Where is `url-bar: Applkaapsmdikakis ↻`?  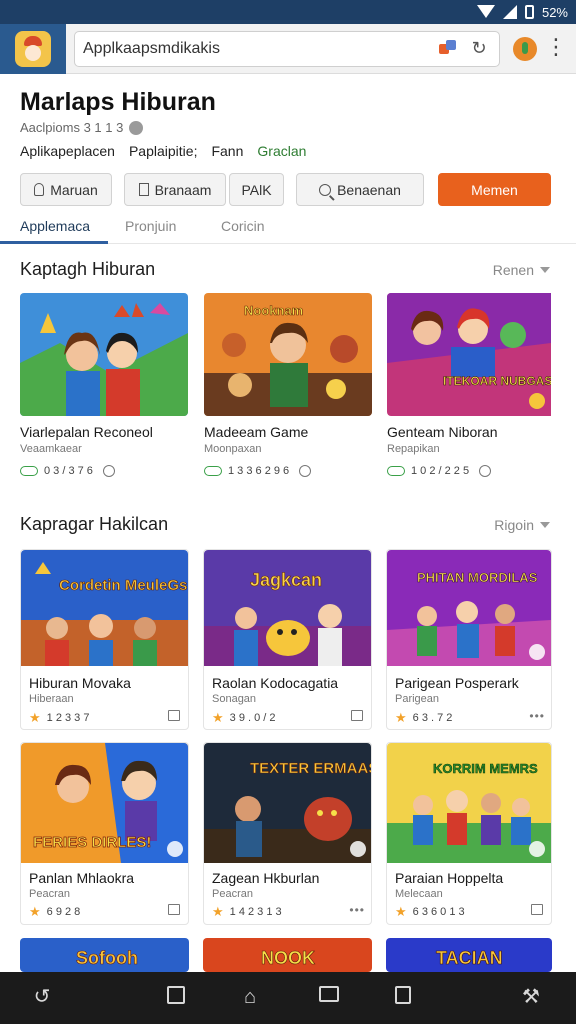 url-bar: Applkaapsmdikakis ↻ is located at coordinates (287, 49).